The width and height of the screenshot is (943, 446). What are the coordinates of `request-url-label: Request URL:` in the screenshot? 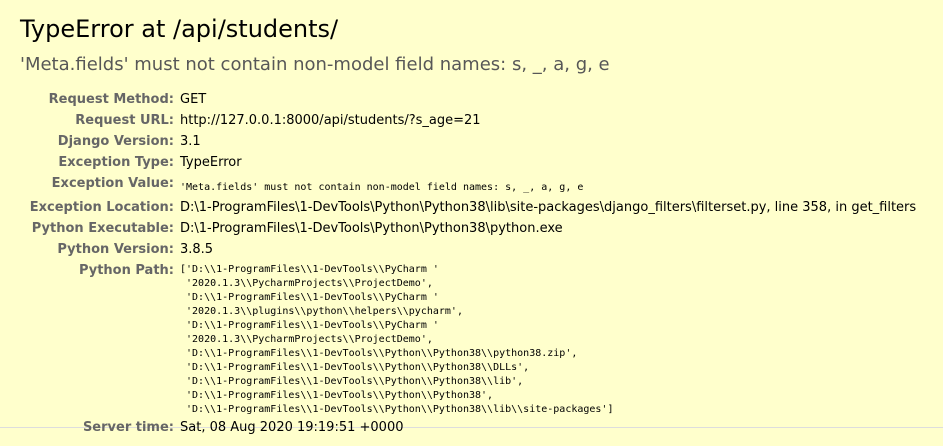 It's located at (124, 120).